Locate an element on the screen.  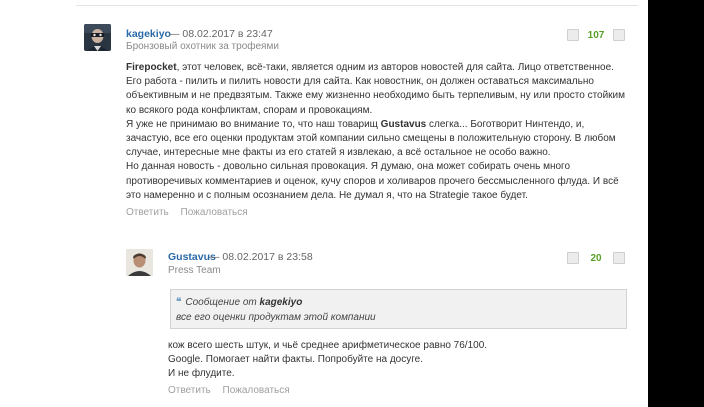
man-portrait-avatar-icon is located at coordinates (139, 262).